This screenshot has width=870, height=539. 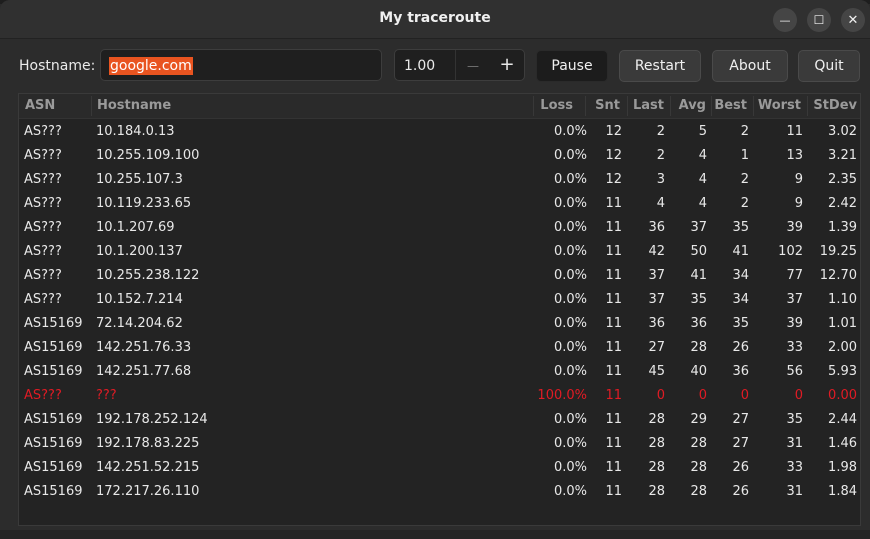 What do you see at coordinates (842, 299) in the screenshot?
I see `cell-stdev: 1.10` at bounding box center [842, 299].